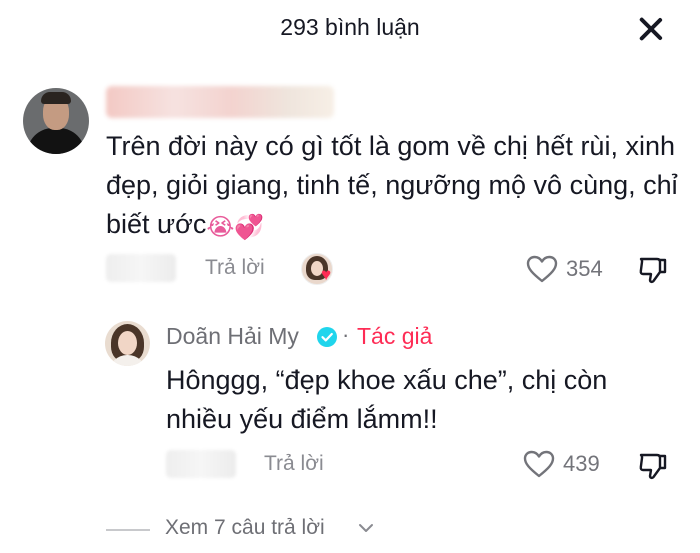  What do you see at coordinates (366, 528) in the screenshot?
I see `chevron-down-icon` at bounding box center [366, 528].